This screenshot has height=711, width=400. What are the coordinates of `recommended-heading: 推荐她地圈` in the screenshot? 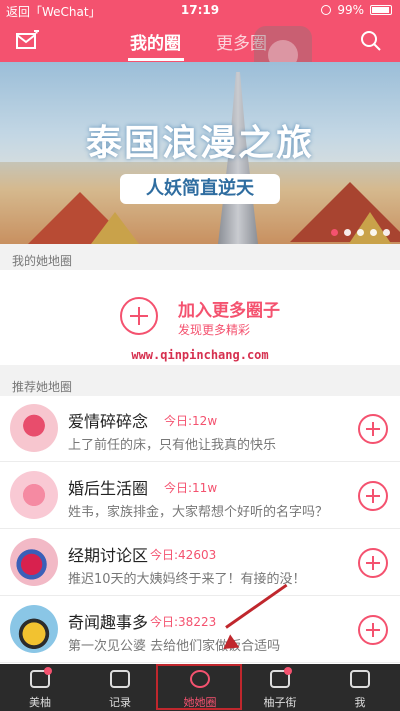 It's located at (42, 387).